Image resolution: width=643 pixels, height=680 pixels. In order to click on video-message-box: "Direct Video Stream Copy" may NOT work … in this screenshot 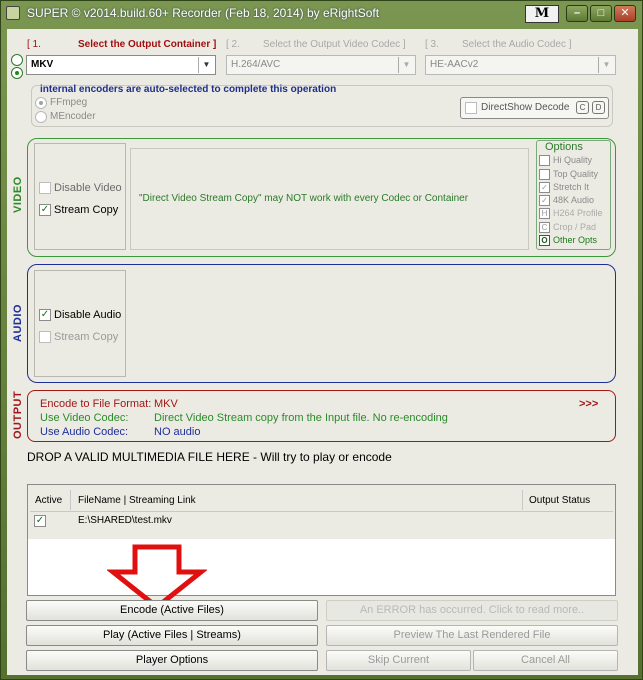, I will do `click(329, 199)`.